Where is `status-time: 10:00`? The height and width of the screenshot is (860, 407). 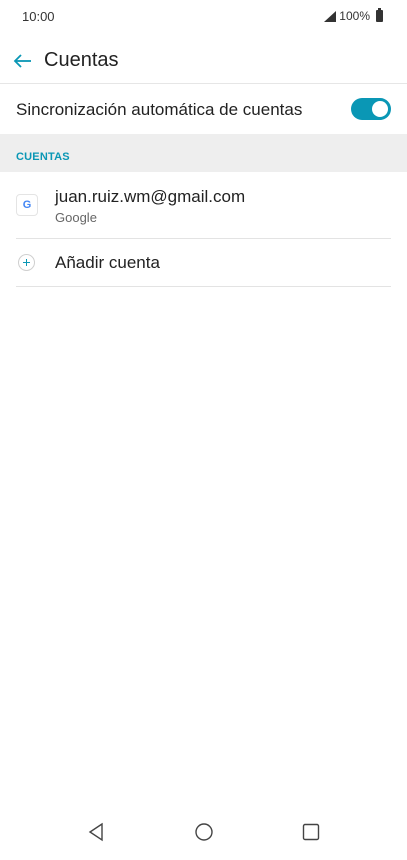 status-time: 10:00 is located at coordinates (38, 16).